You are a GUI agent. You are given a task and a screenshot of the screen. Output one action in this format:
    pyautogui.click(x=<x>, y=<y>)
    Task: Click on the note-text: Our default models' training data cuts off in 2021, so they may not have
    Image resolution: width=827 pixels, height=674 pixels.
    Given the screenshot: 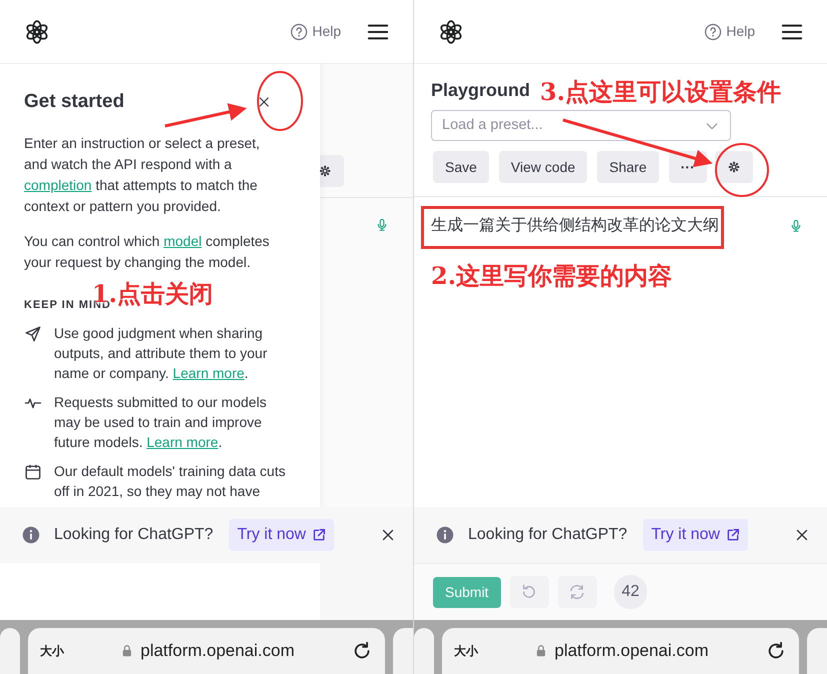 What is the action you would take?
    pyautogui.click(x=170, y=481)
    